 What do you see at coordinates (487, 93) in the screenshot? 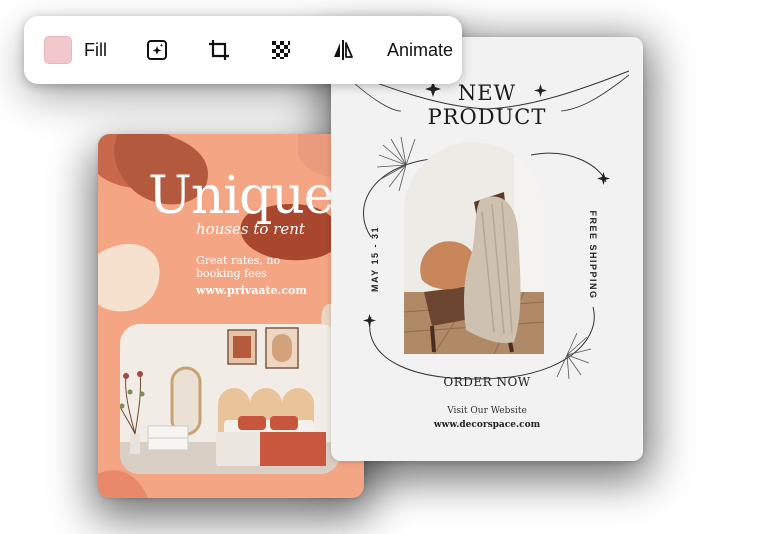
I see `product-title-line1: NEW` at bounding box center [487, 93].